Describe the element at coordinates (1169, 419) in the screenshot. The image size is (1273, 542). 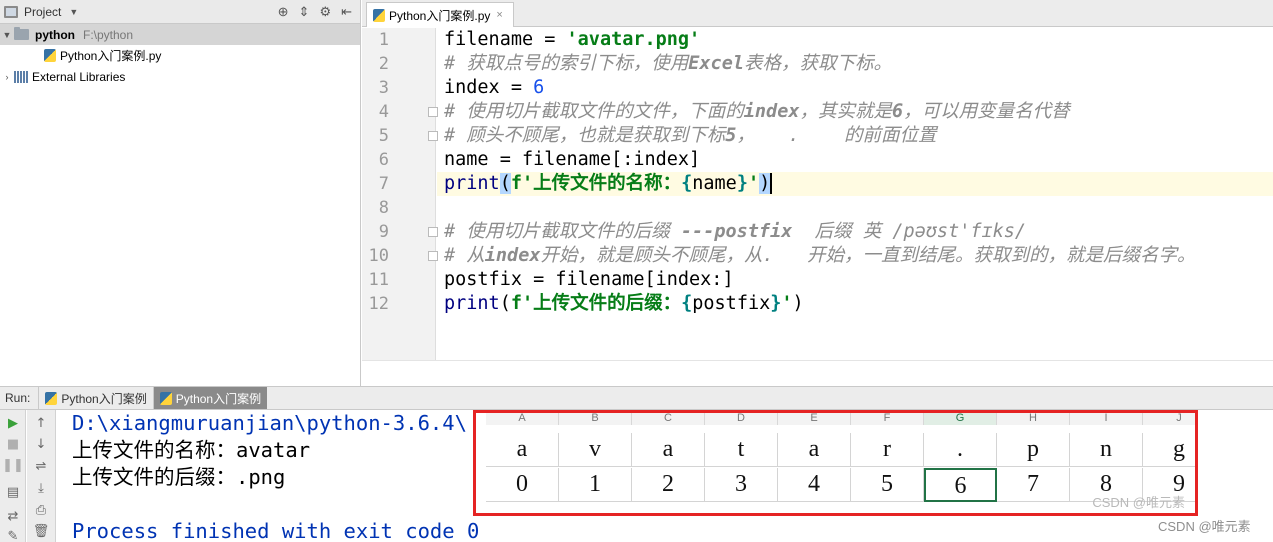
I see `column-header: J` at that location.